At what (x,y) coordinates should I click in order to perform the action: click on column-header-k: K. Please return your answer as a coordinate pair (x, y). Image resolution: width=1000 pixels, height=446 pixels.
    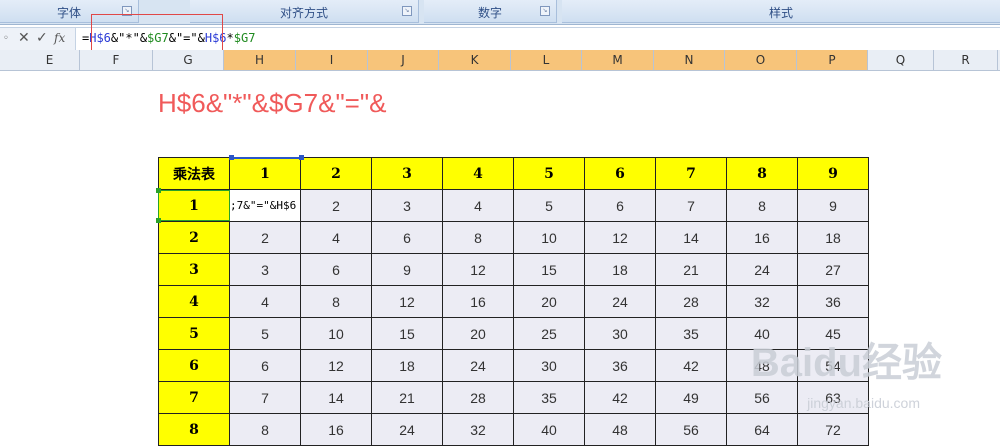
    Looking at the image, I should click on (475, 60).